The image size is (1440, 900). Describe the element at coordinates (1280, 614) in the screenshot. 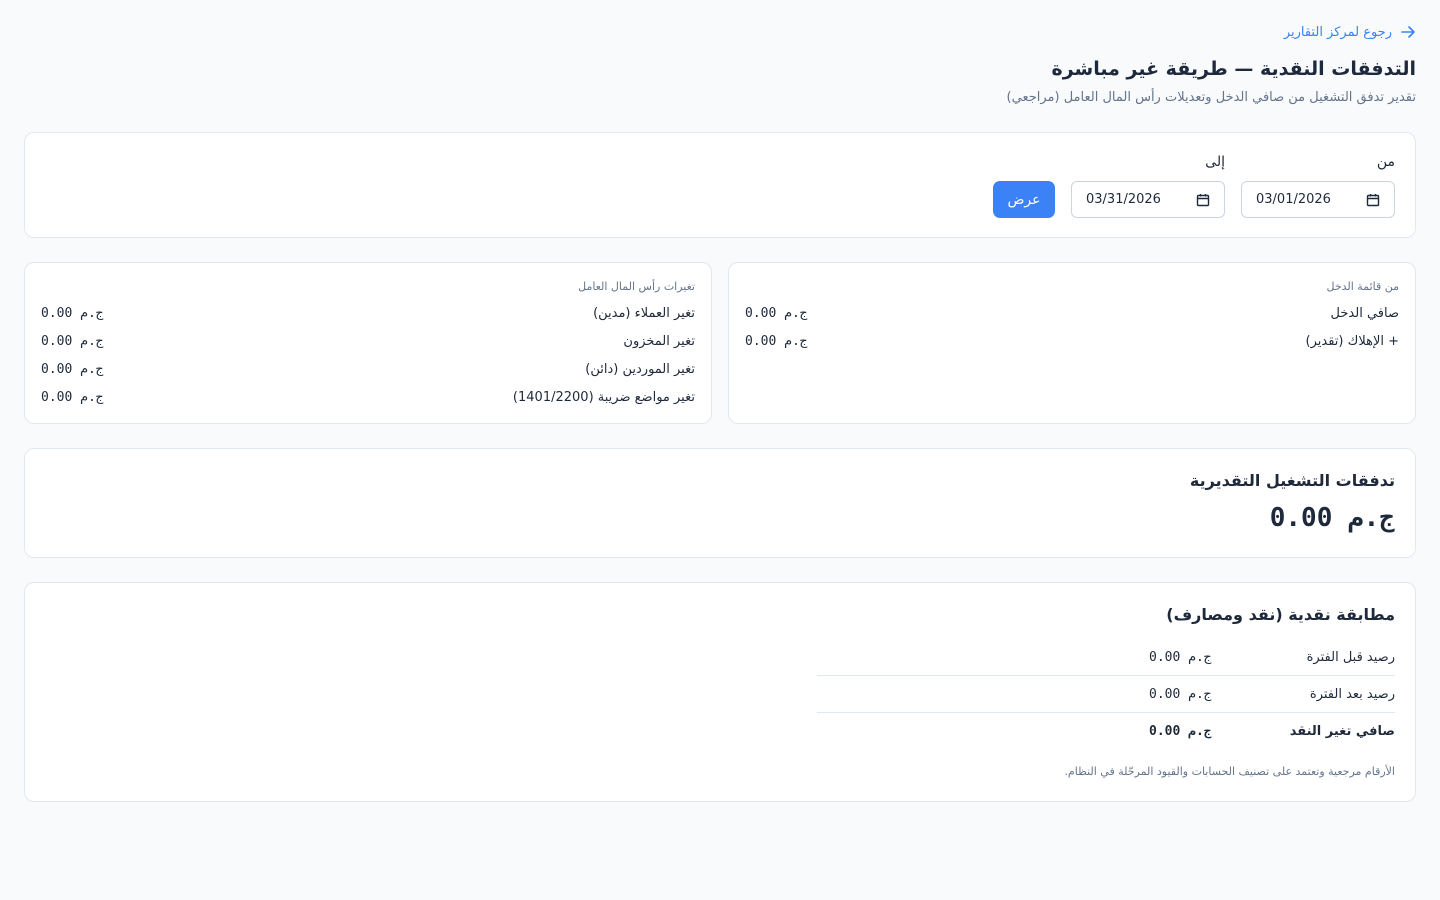

I see `reconciliation-title: مطابقة نقدية (نقد ومصارف)` at that location.